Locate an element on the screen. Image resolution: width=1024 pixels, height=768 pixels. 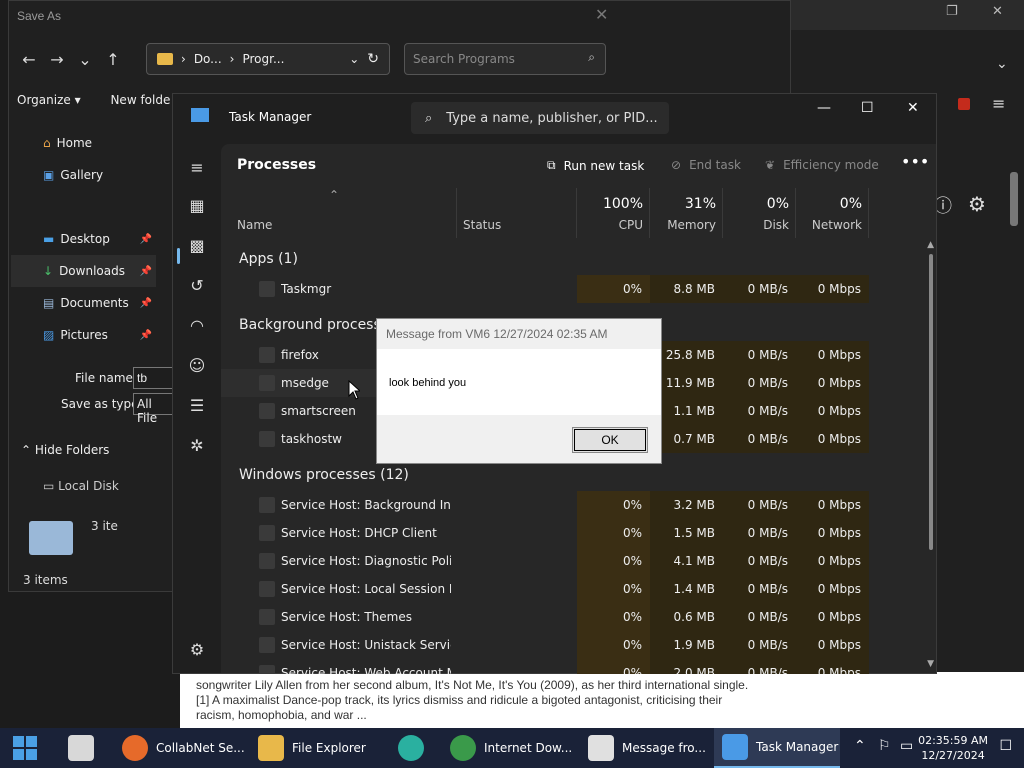
group-windows: Windows processes (12) is located at coordinates (324, 475).